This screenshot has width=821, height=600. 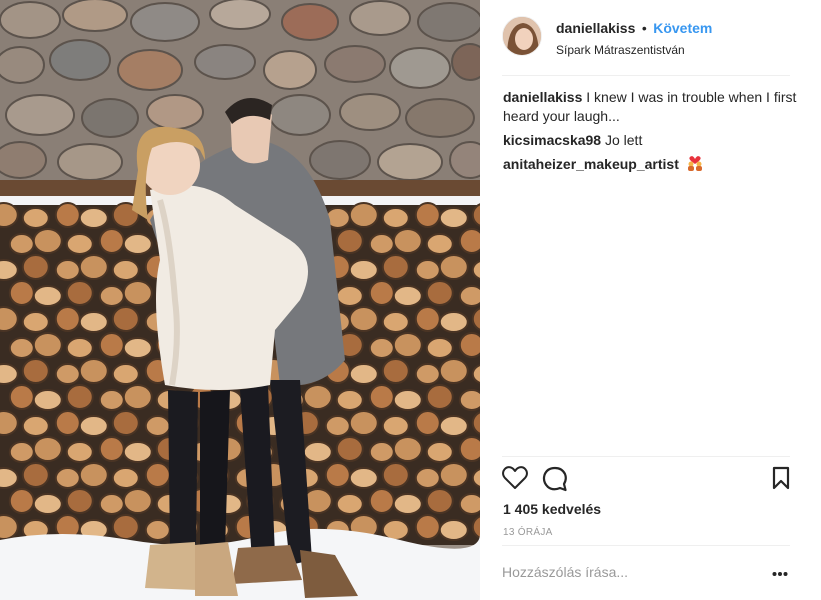 I want to click on avatar-image, so click(x=522, y=36).